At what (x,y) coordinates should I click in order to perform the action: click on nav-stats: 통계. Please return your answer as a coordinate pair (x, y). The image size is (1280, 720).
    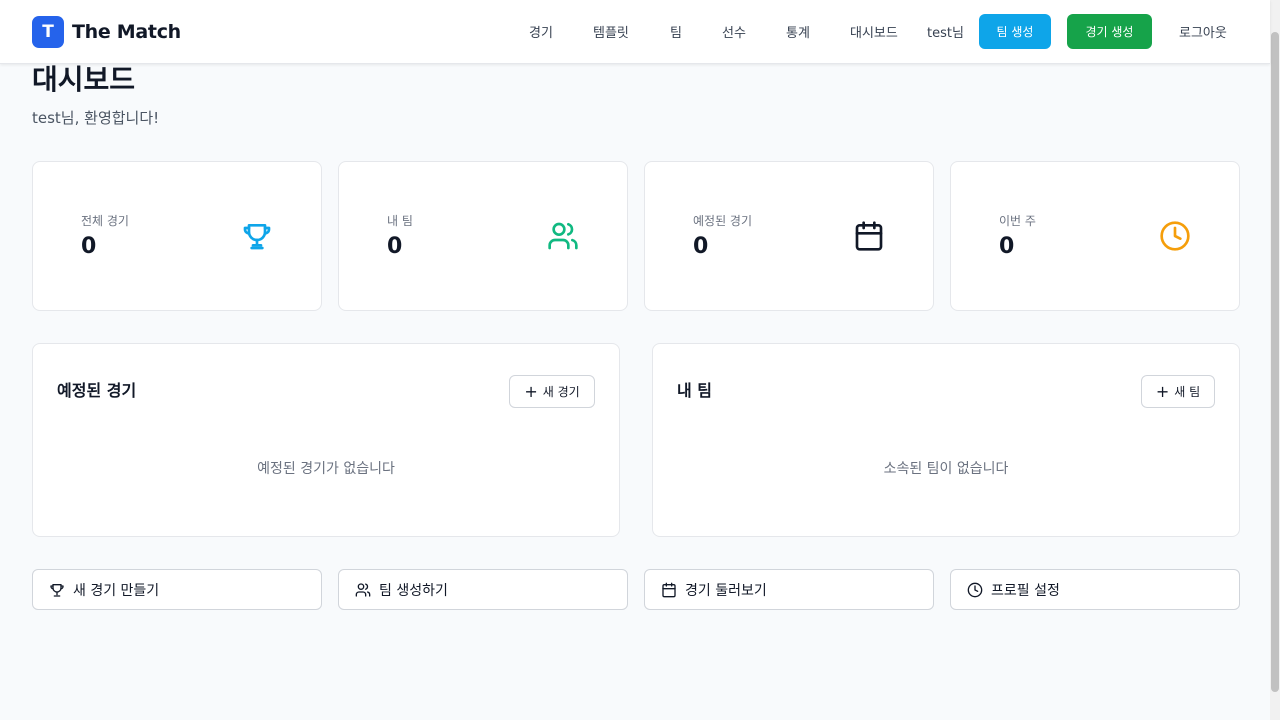
    Looking at the image, I should click on (798, 31).